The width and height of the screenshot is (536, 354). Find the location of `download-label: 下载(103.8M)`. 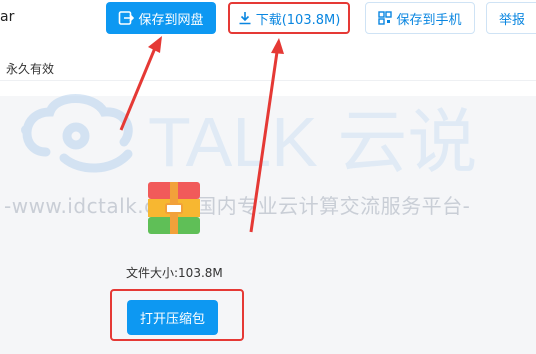

download-label: 下载(103.8M) is located at coordinates (298, 20).